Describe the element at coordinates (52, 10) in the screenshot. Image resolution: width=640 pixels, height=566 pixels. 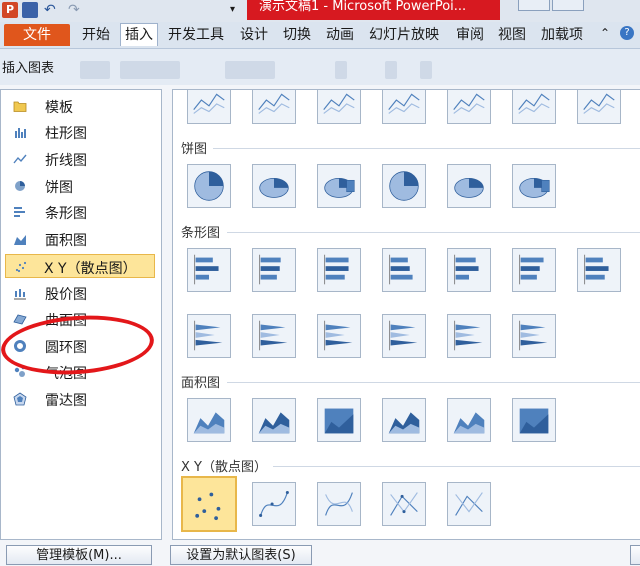
I see `undo-icon: ↶` at that location.